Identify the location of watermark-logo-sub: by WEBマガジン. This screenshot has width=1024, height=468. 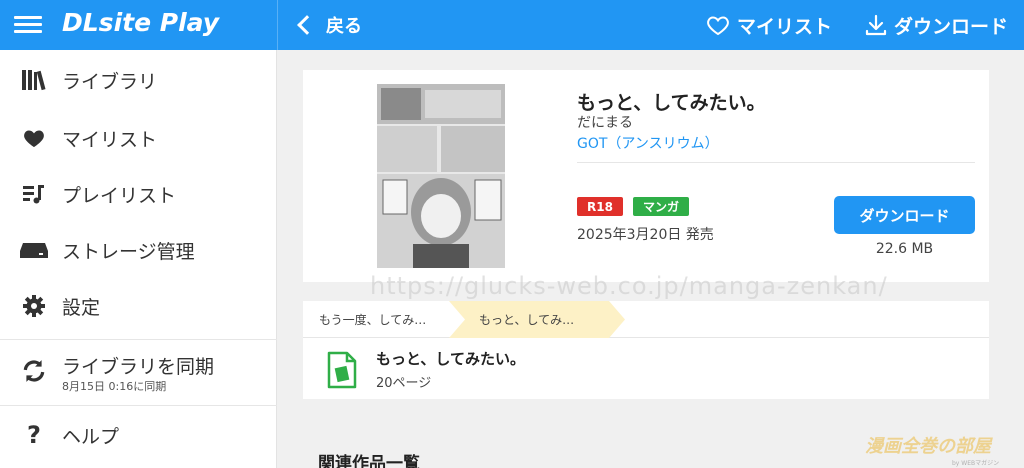
(976, 463).